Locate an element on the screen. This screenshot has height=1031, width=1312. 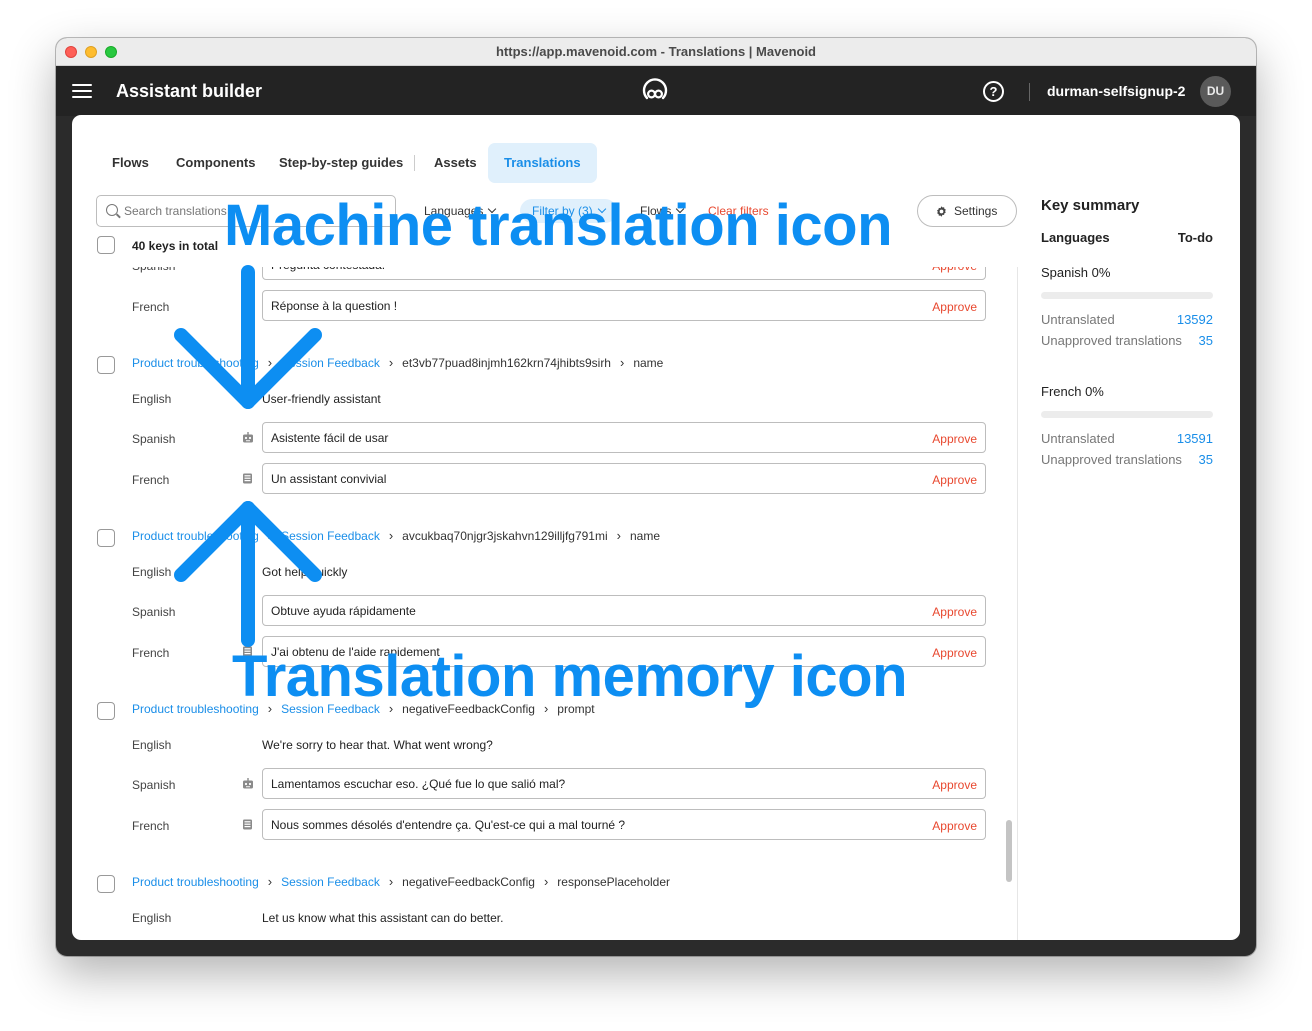
settings-label: Settings is located at coordinates (976, 211).